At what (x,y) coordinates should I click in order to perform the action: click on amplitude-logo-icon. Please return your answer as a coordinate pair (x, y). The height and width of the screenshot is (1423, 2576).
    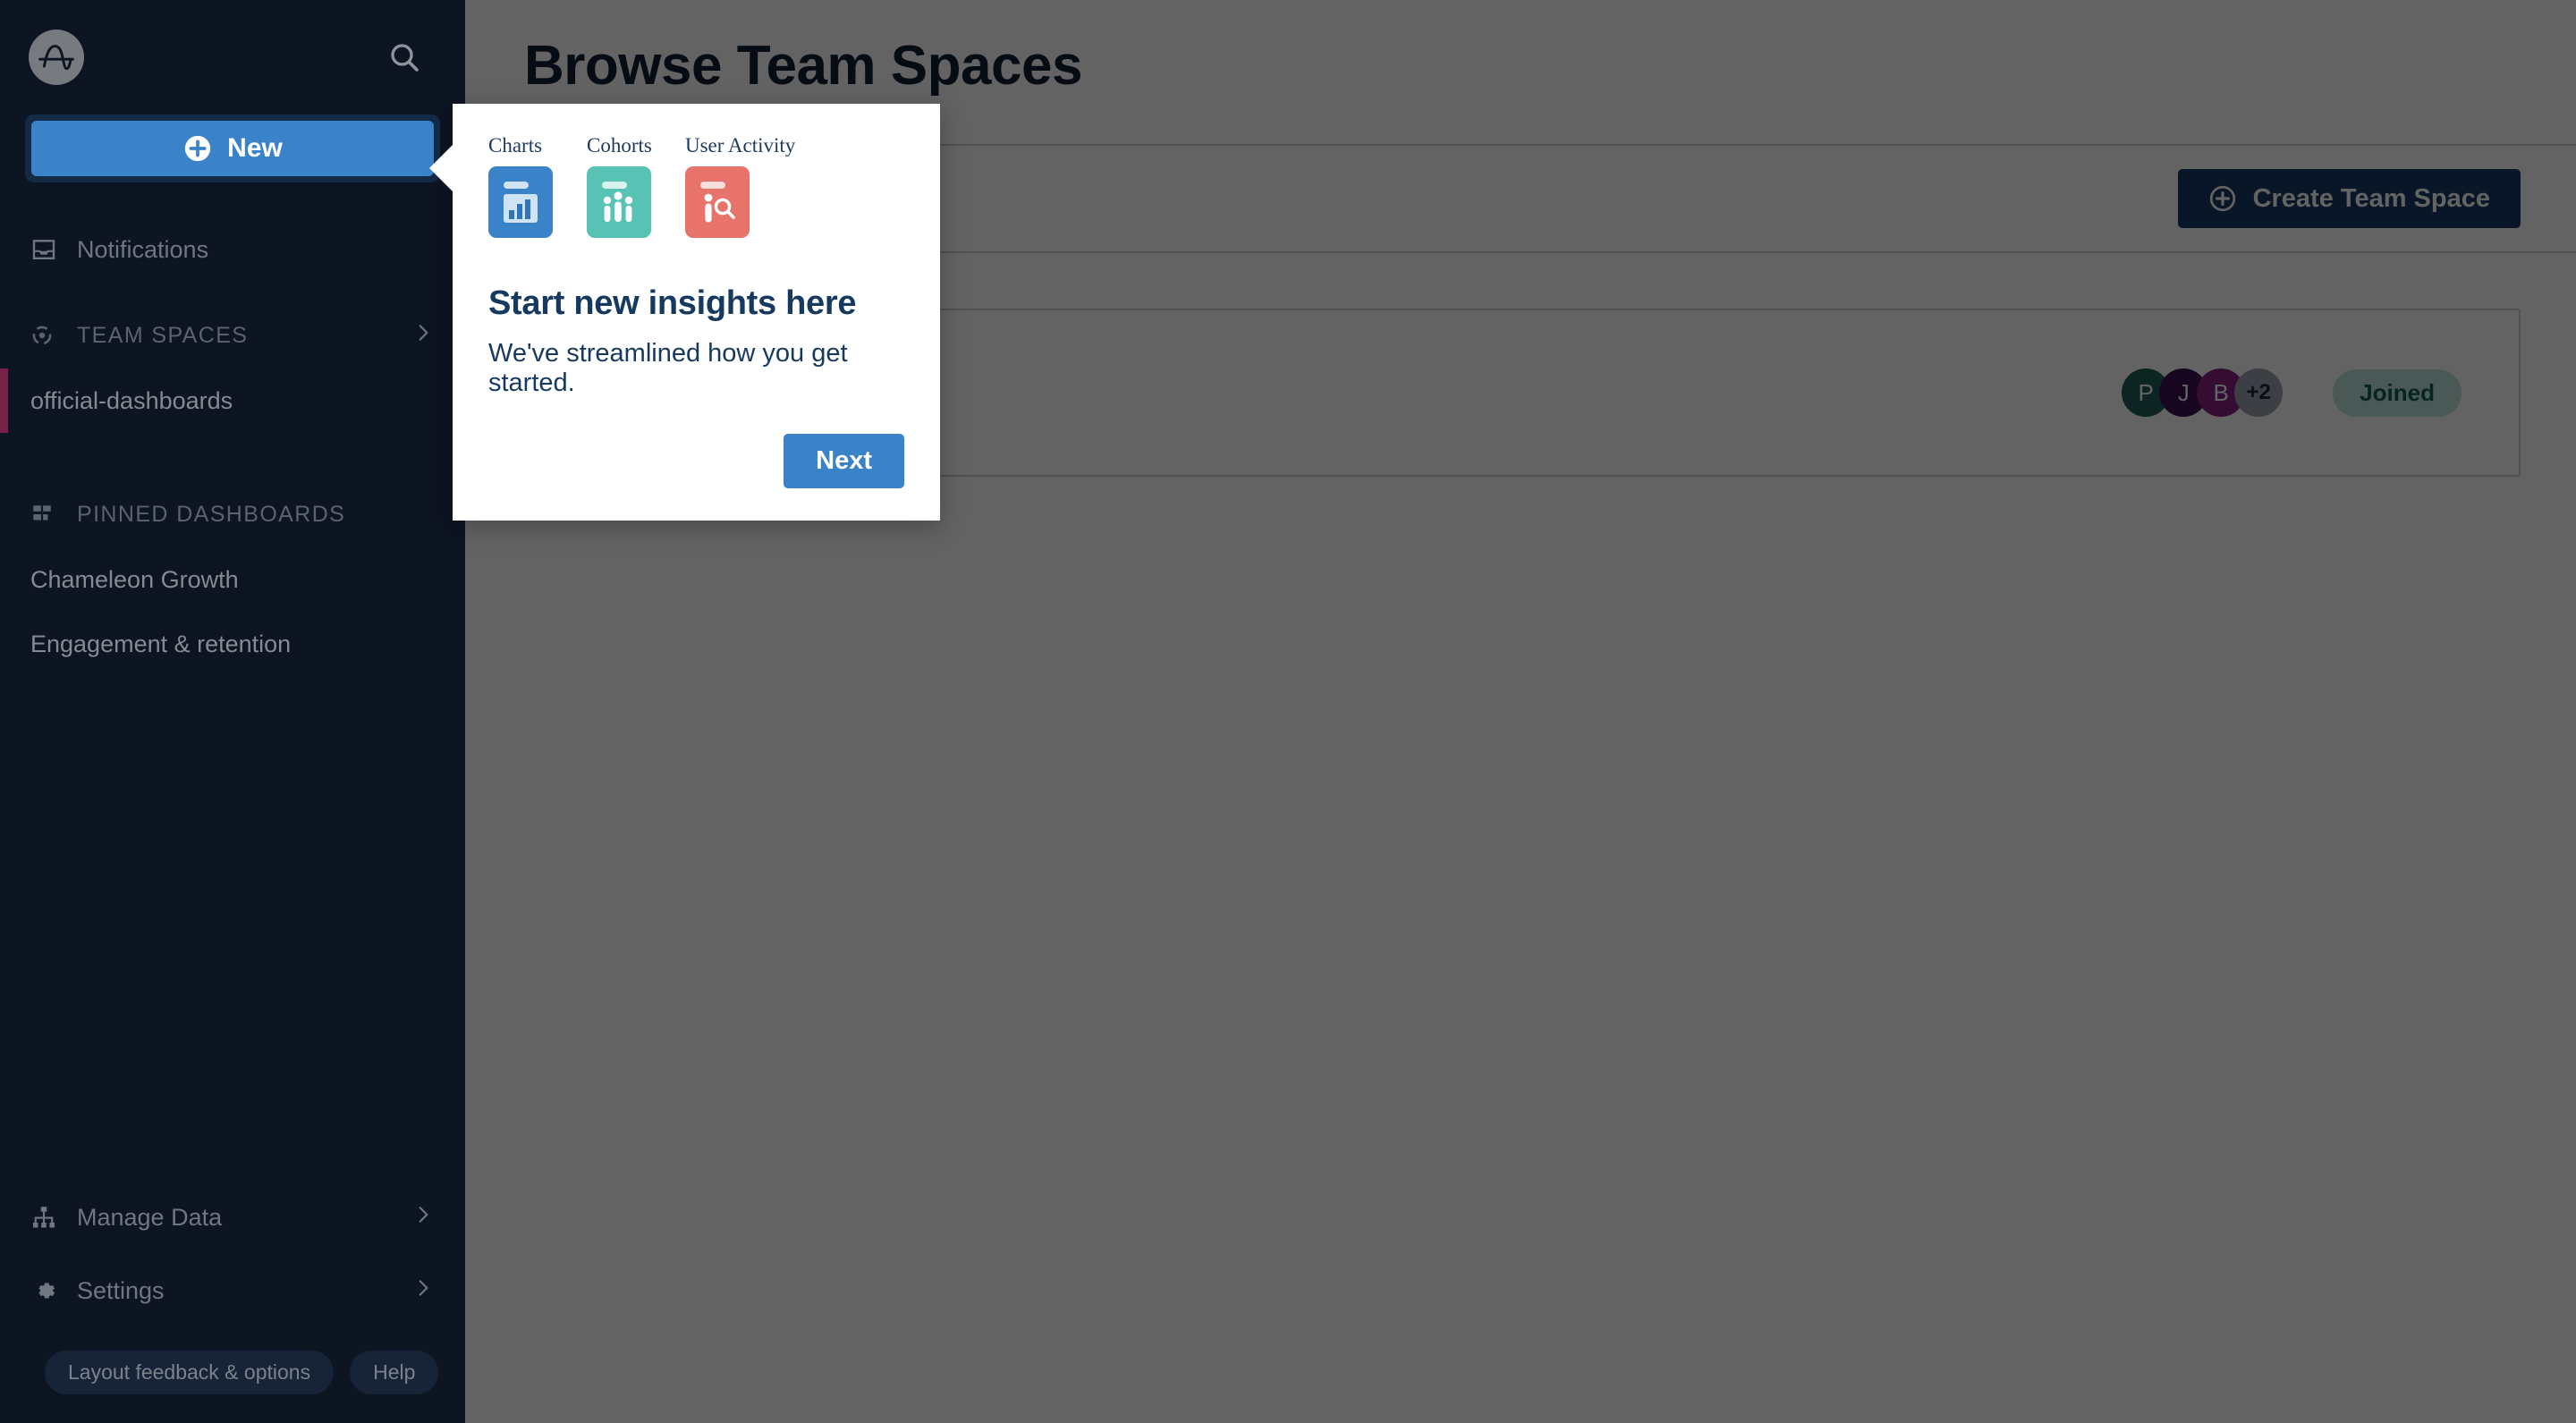
    Looking at the image, I should click on (56, 57).